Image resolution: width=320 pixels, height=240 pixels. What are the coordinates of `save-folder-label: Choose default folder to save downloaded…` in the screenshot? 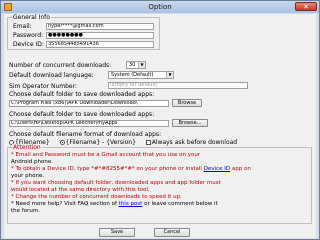 It's located at (82, 114).